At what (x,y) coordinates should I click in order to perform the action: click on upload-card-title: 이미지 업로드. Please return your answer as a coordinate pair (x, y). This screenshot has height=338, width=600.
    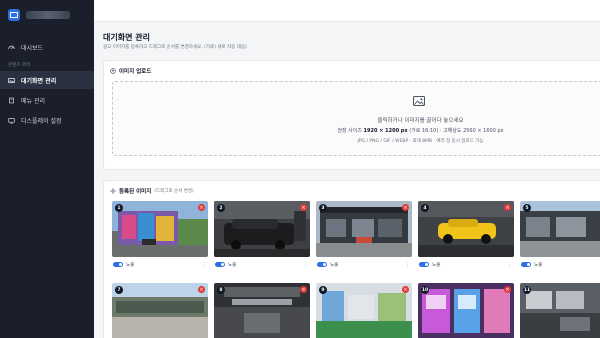
    Looking at the image, I should click on (130, 71).